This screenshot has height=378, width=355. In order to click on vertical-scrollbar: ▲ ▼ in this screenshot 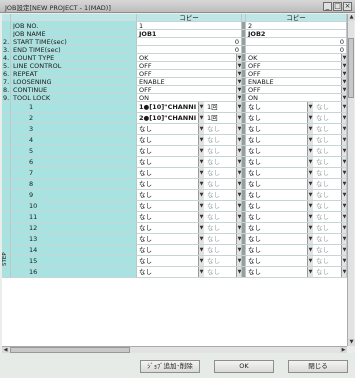, I will do `click(351, 180)`.